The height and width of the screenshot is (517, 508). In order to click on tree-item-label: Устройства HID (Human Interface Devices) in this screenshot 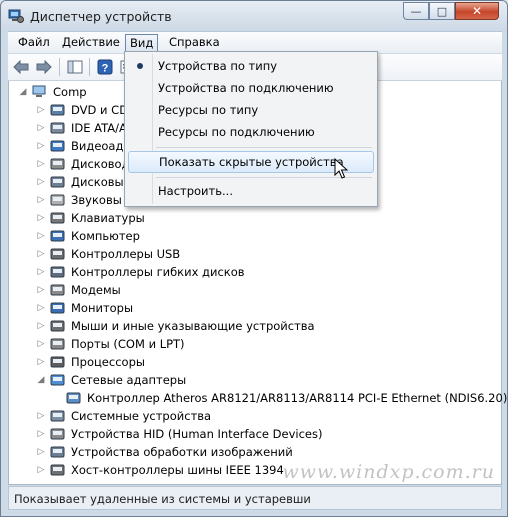, I will do `click(197, 434)`.